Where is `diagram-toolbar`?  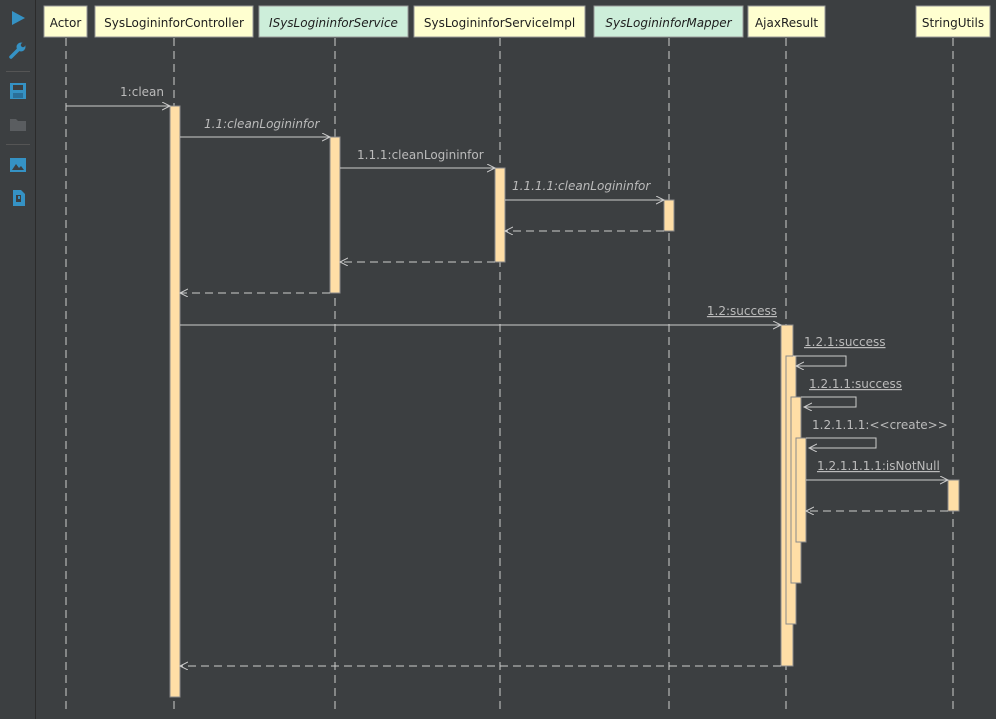 diagram-toolbar is located at coordinates (18, 359).